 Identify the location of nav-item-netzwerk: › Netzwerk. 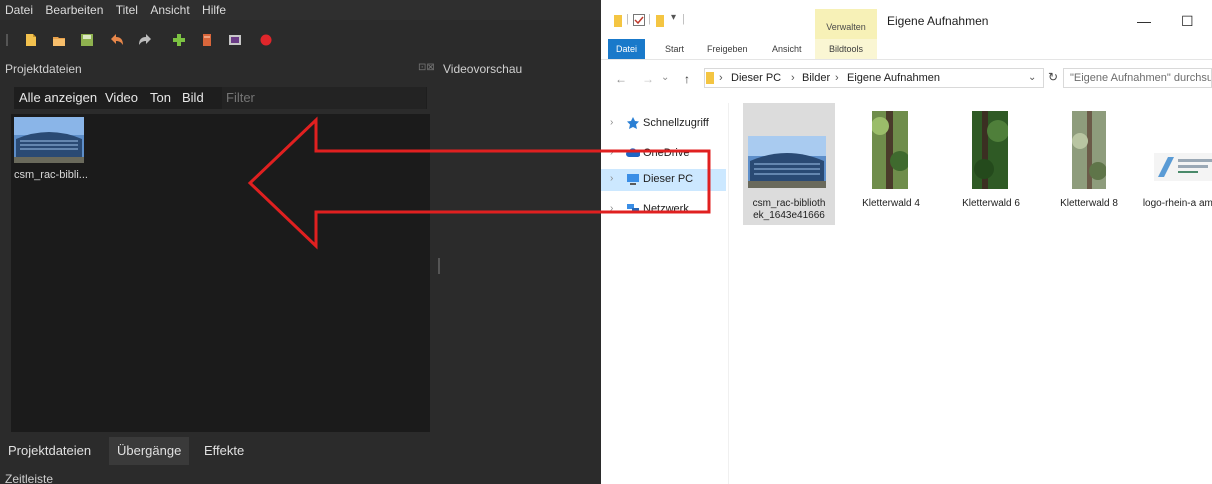
(663, 210).